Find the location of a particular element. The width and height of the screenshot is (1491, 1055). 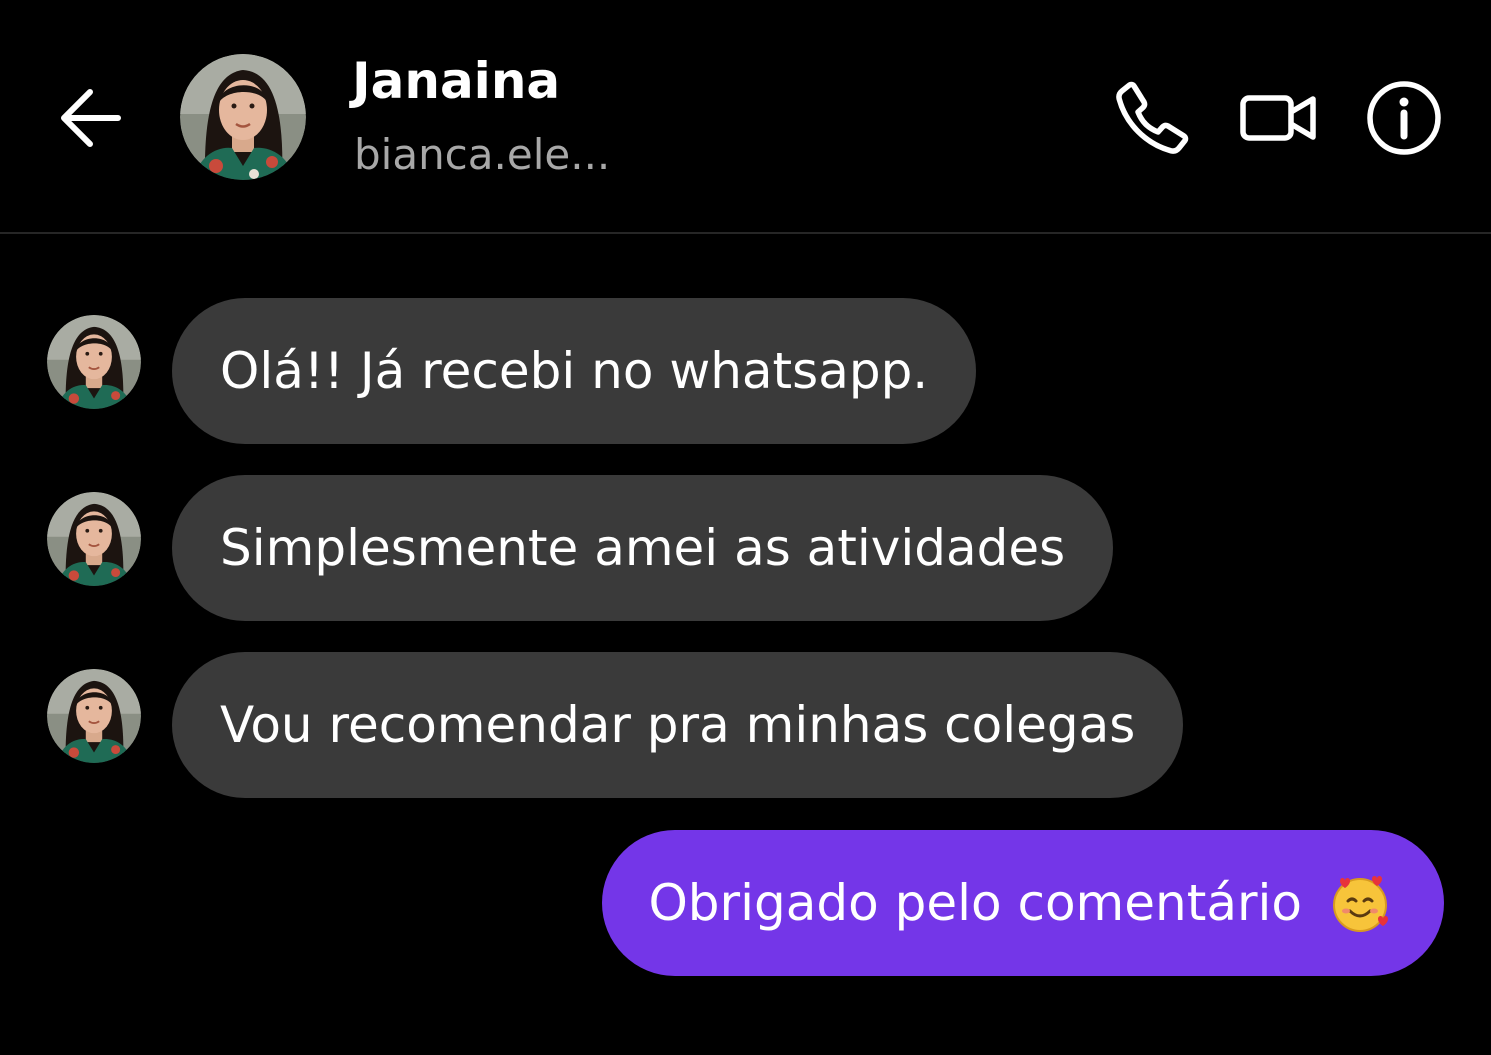

message-bubble-incoming: Simplesmente amei as atividades is located at coordinates (643, 548).